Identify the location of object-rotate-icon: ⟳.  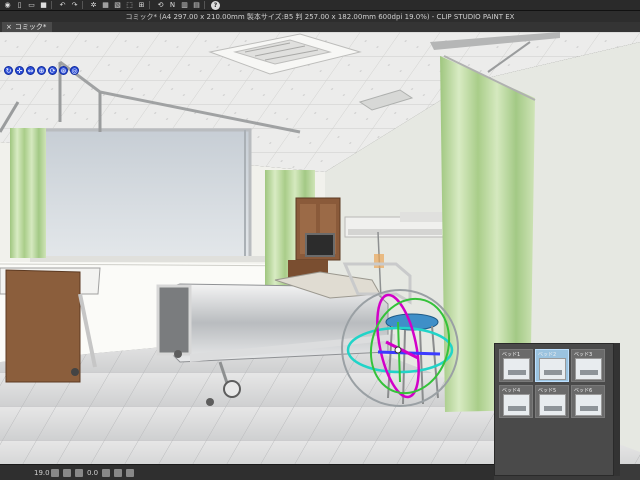
(52, 70).